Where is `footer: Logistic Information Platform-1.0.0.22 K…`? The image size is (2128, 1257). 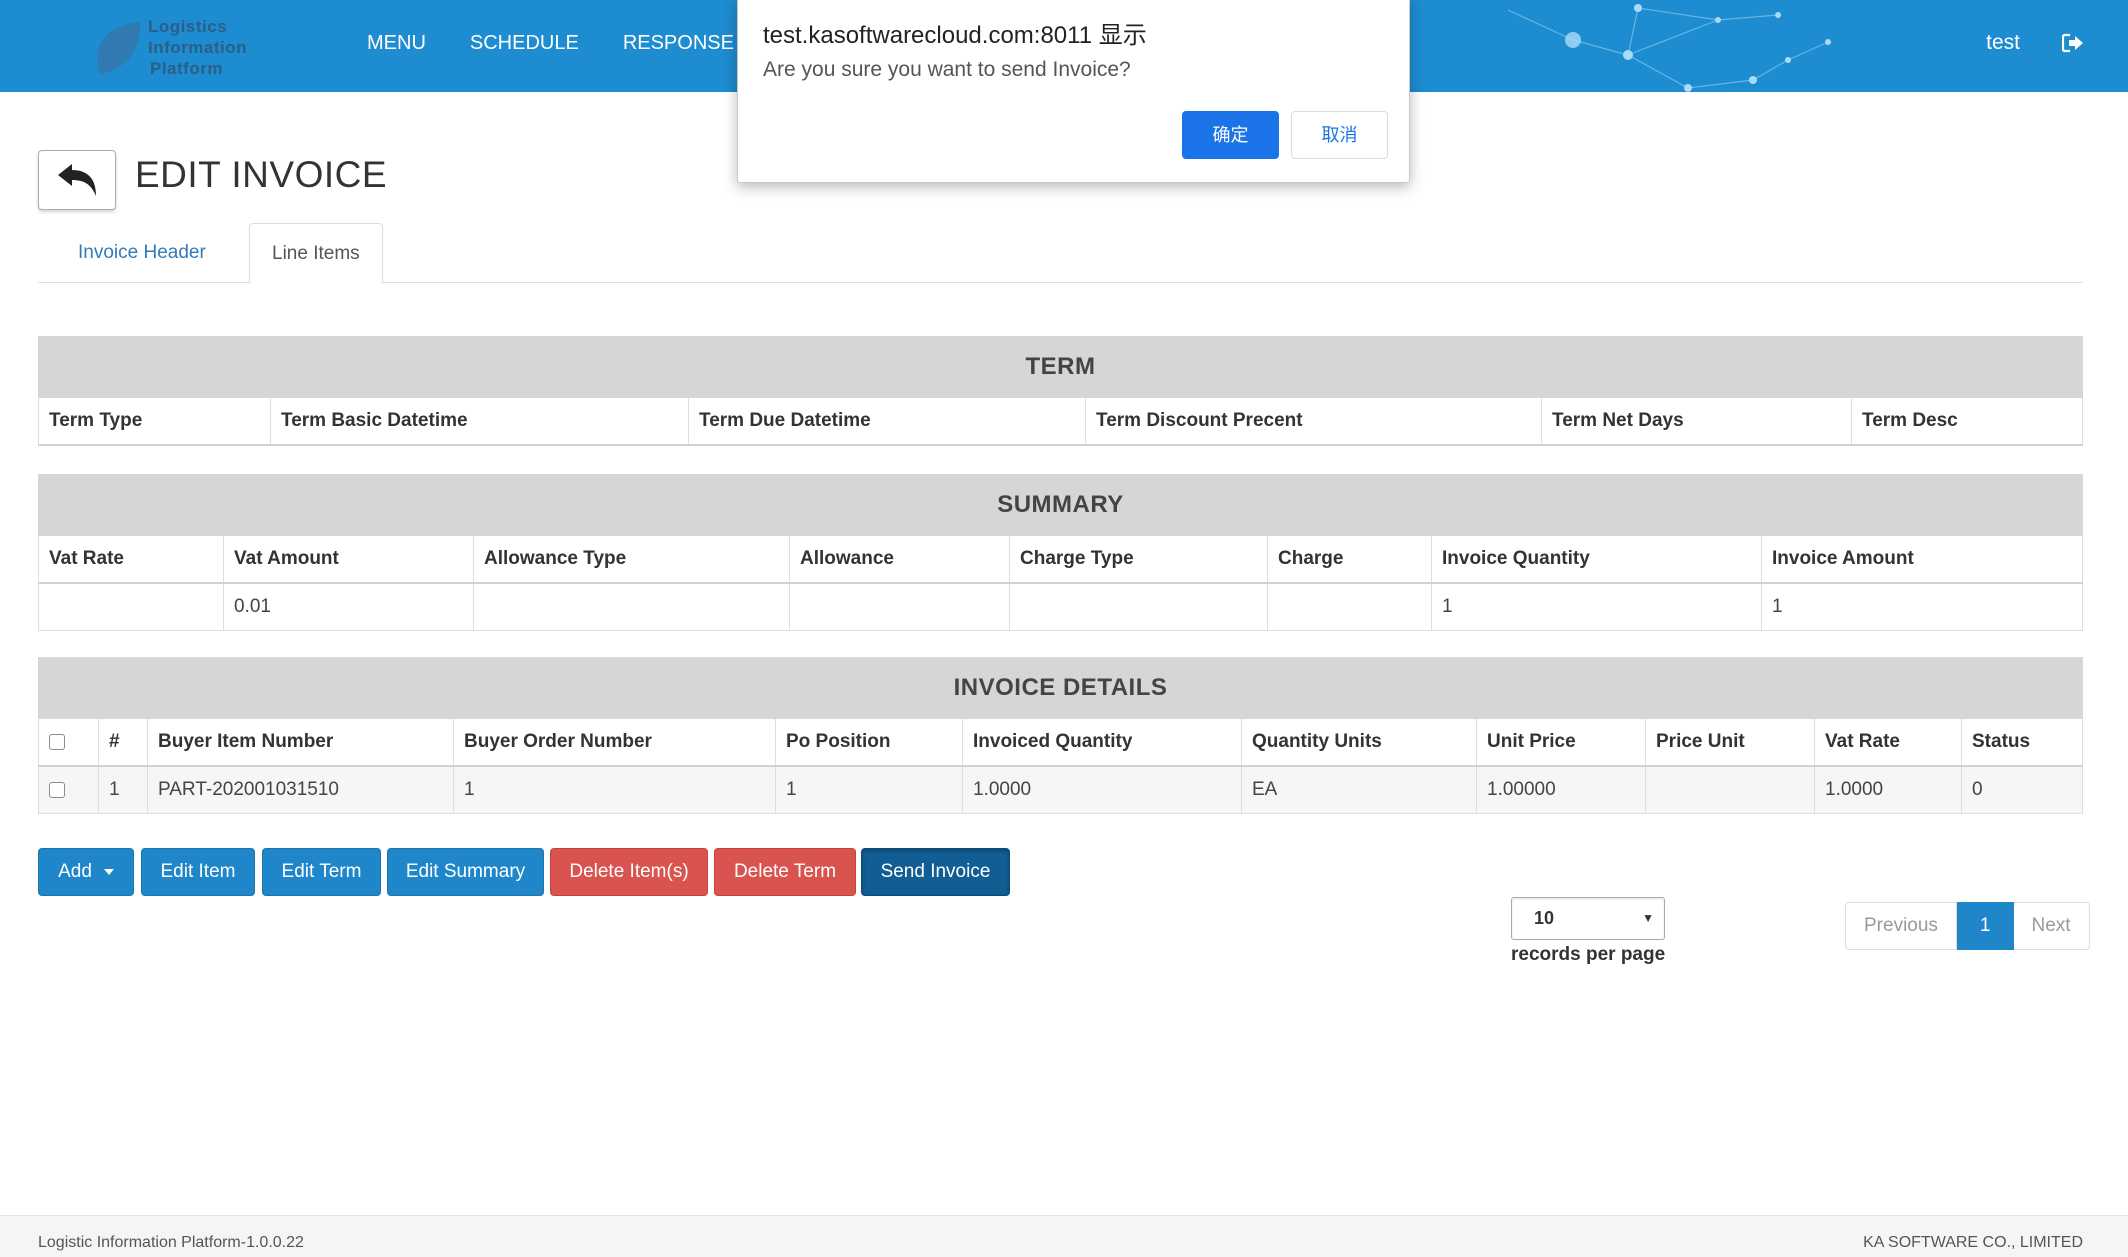 footer: Logistic Information Platform-1.0.0.22 K… is located at coordinates (1064, 1236).